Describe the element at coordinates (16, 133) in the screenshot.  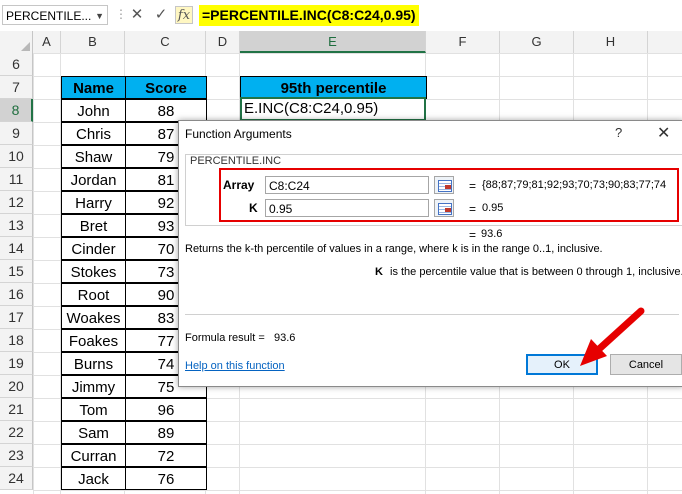
I see `row-header-9: 9` at that location.